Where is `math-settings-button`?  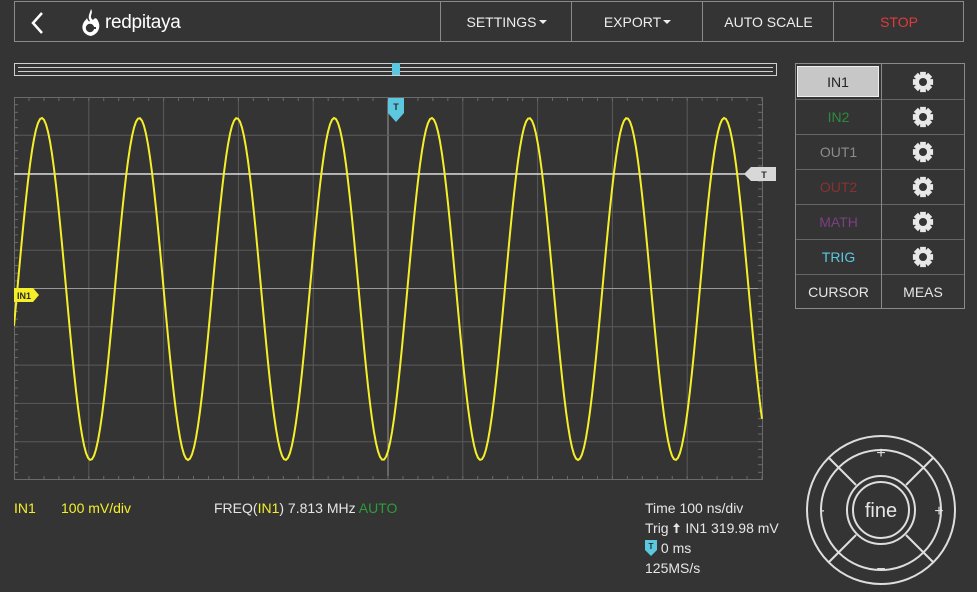
math-settings-button is located at coordinates (922, 221).